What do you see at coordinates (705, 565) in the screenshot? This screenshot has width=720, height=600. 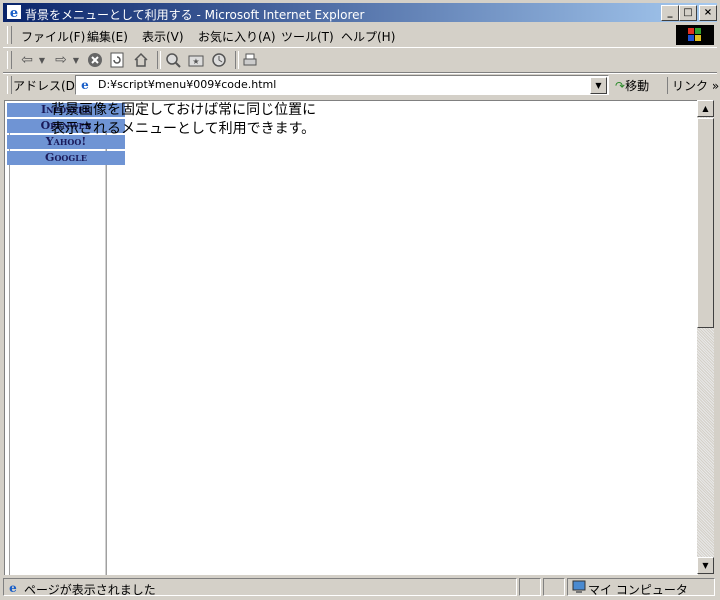 I see `scroll-down-icon: ▼` at bounding box center [705, 565].